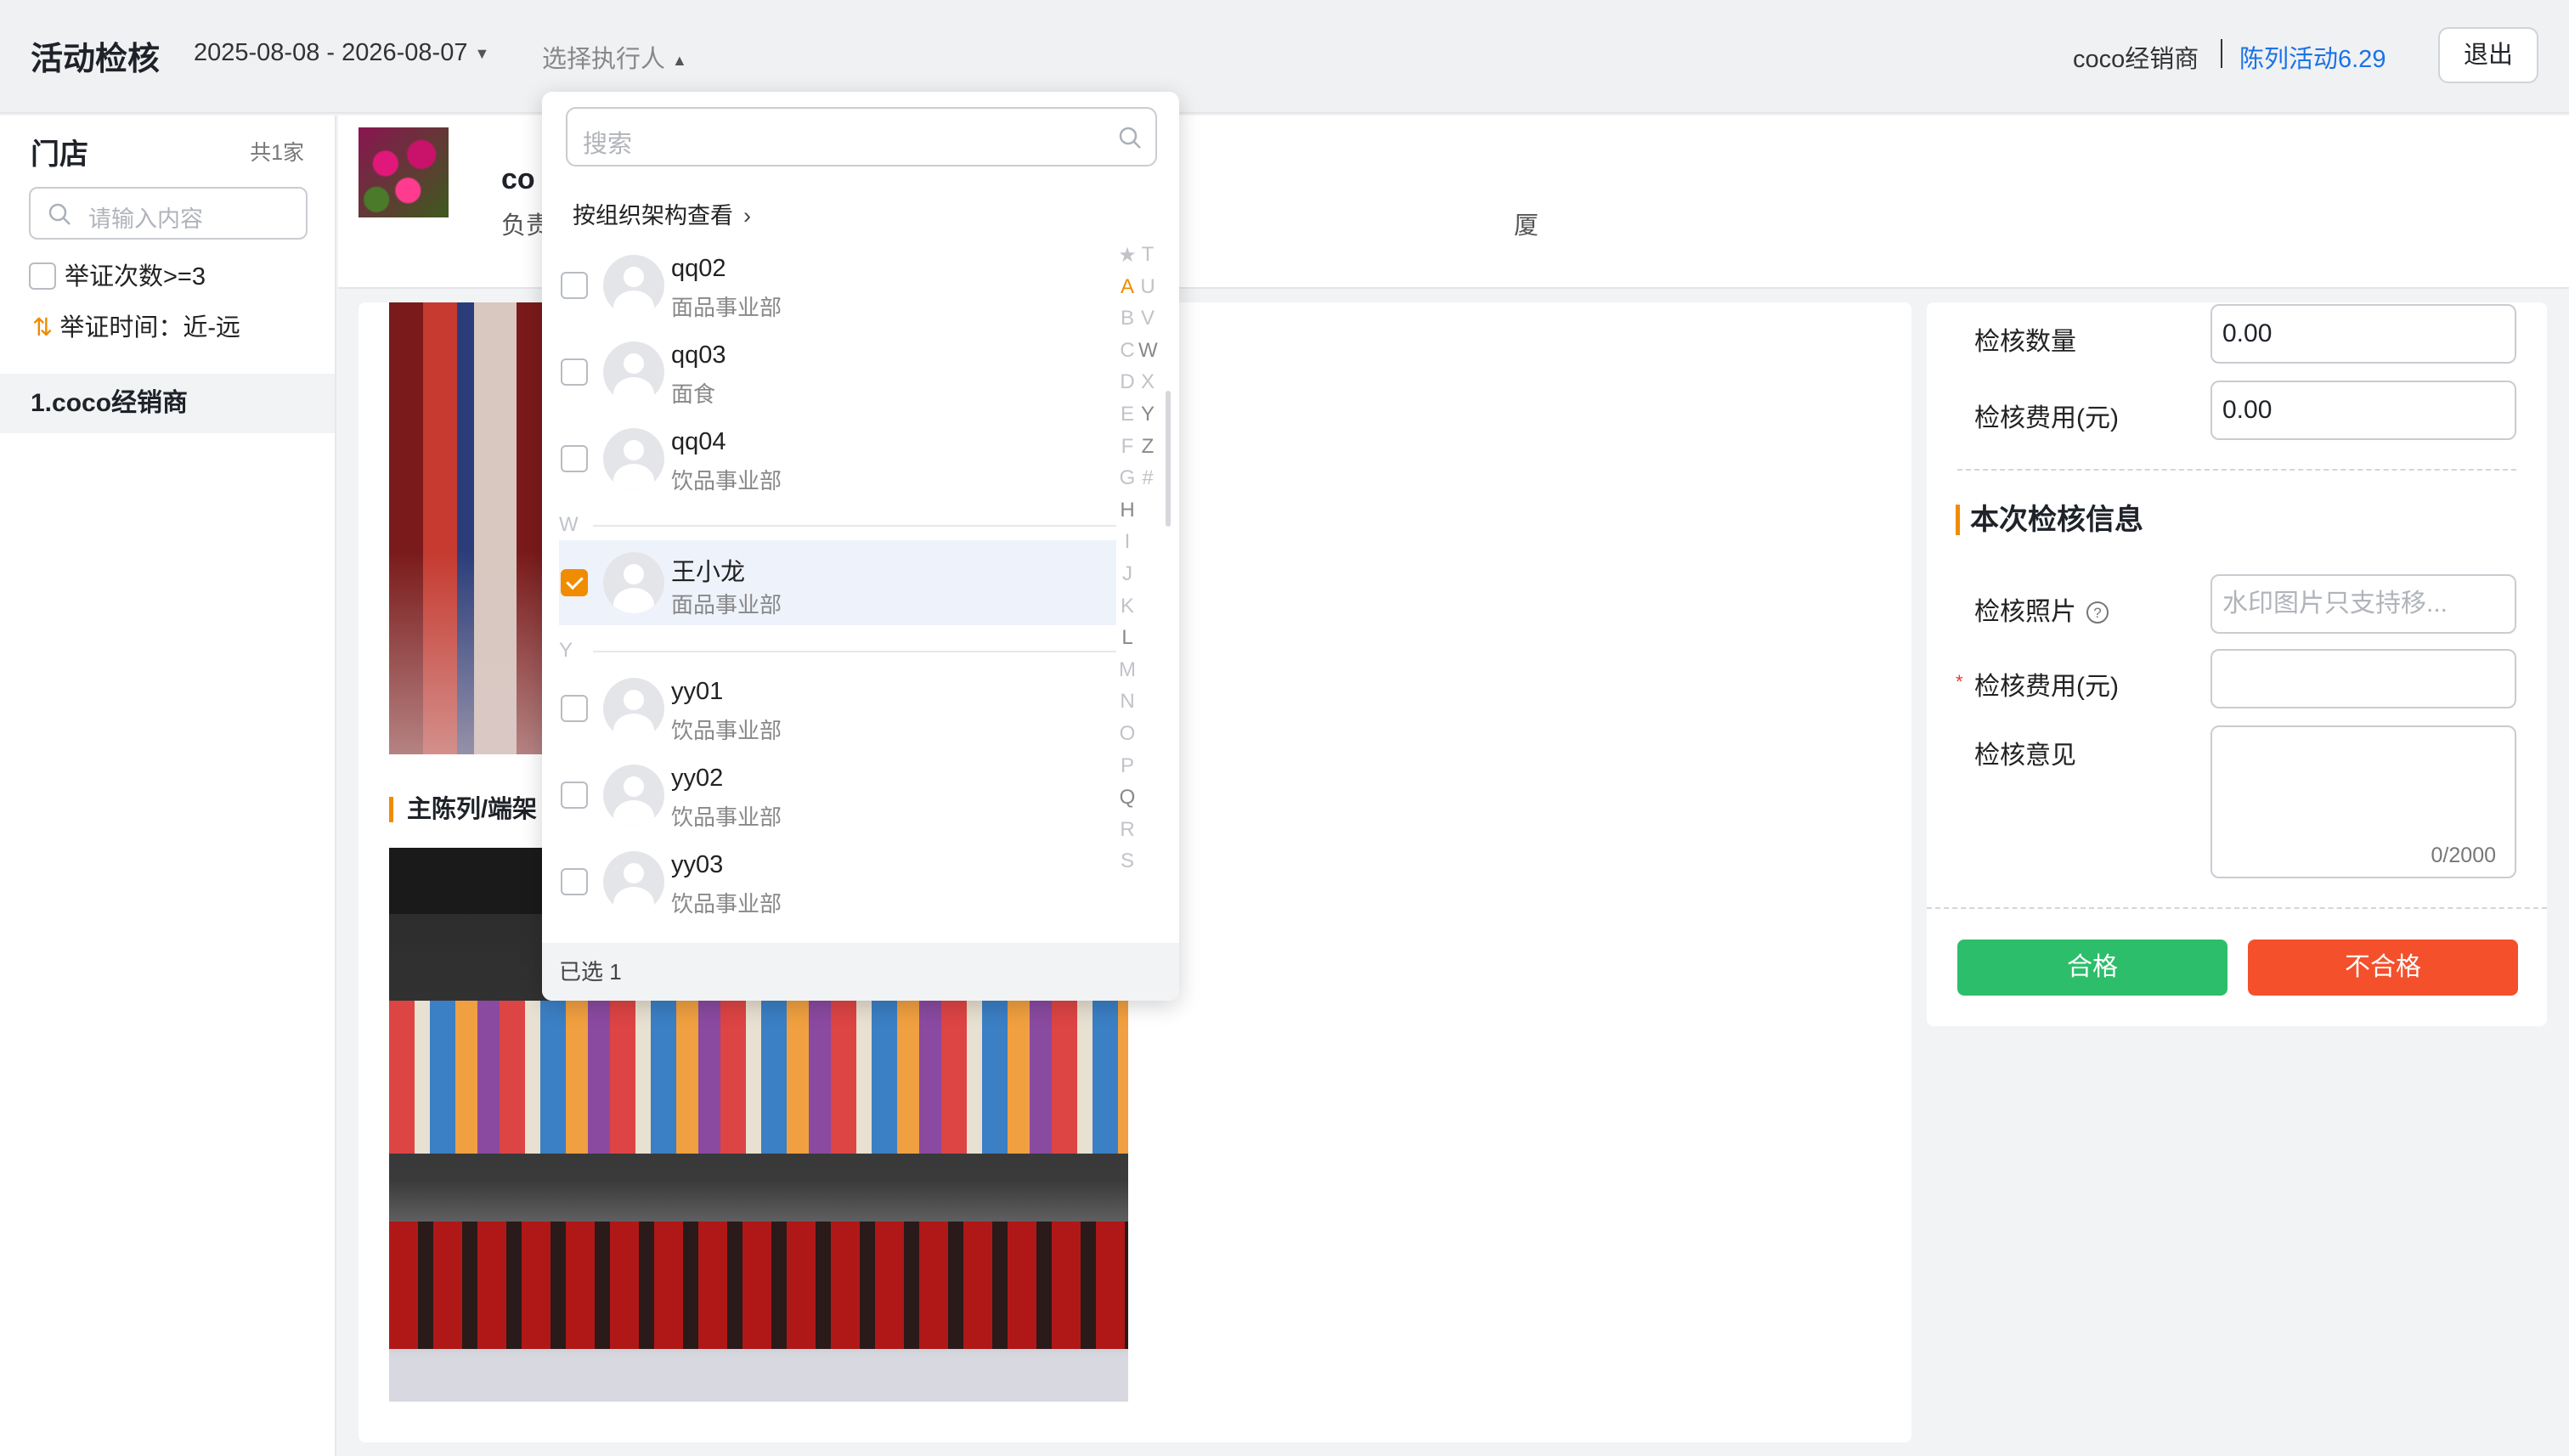 The height and width of the screenshot is (1456, 2569). Describe the element at coordinates (1147, 382) in the screenshot. I see `index-letter: X` at that location.